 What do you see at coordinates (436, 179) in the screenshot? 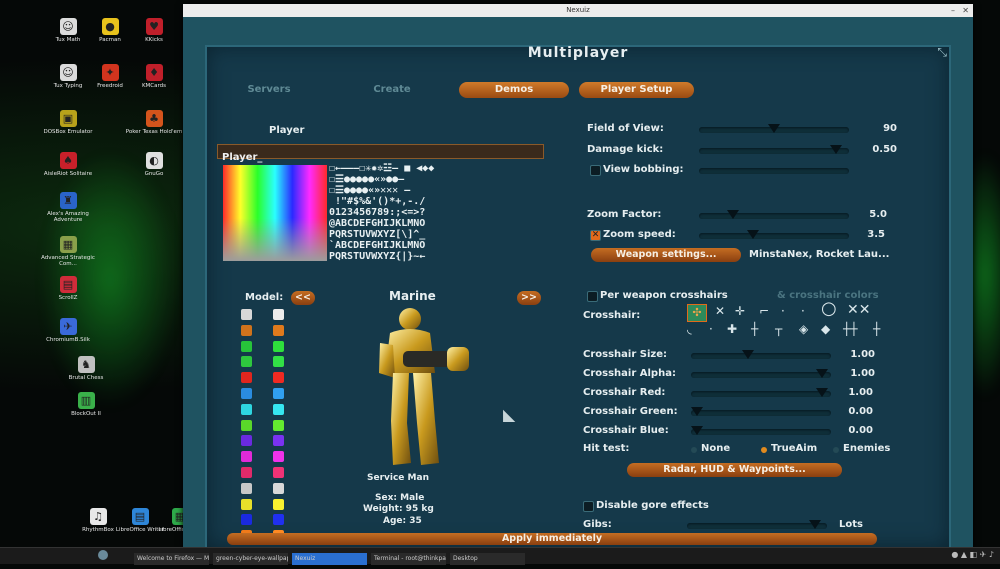
I see `charmap-row: ☐☰●●●●●«»●●—` at bounding box center [436, 179].